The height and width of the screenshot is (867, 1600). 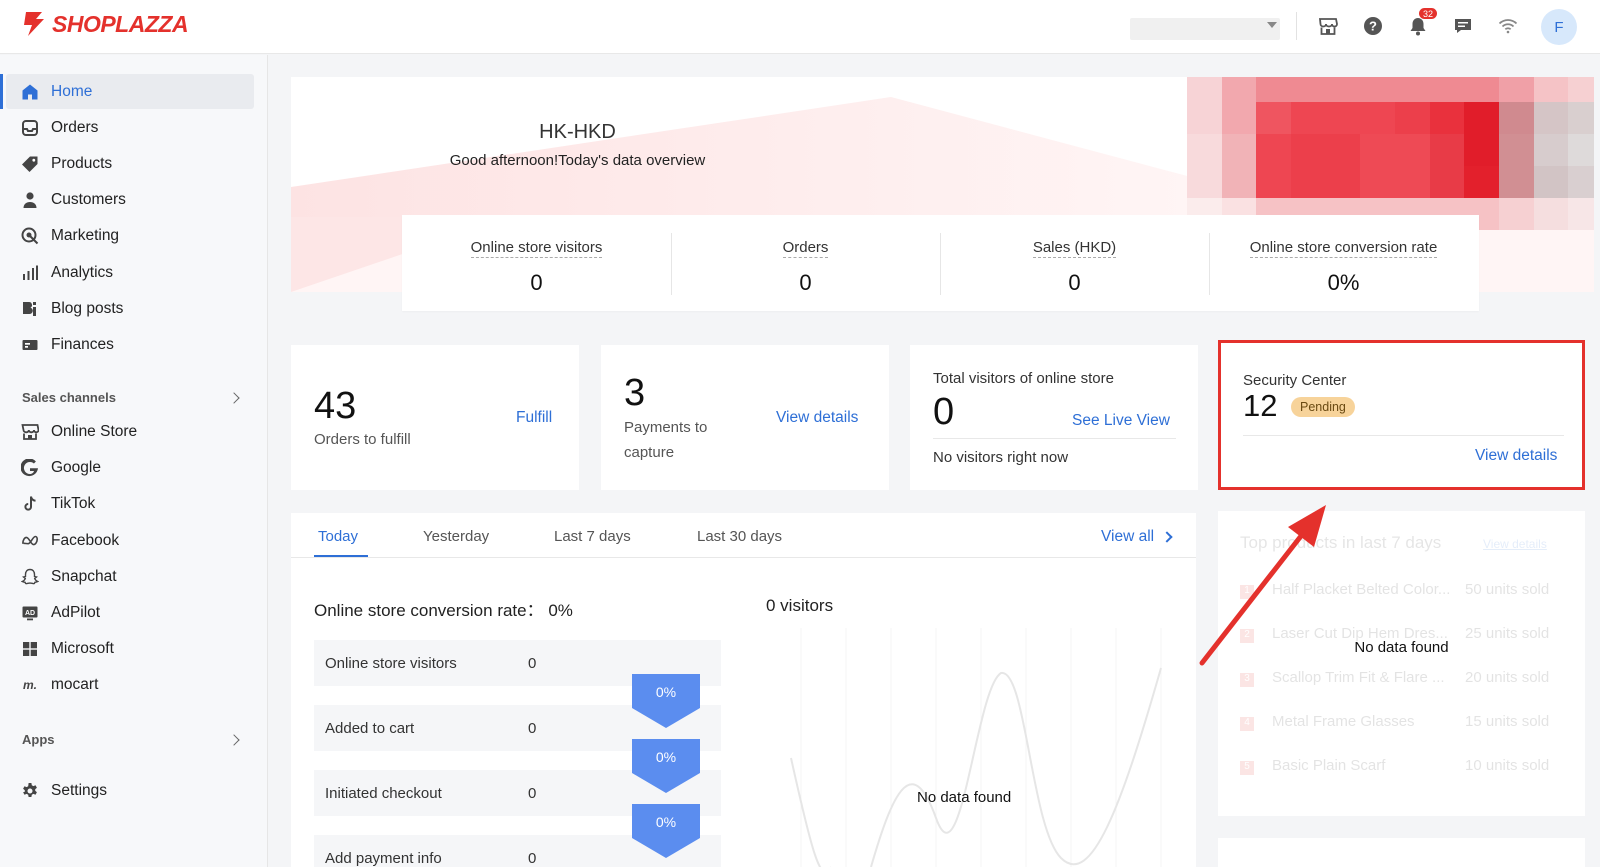 I want to click on fulfill-link: Fulfill, so click(x=534, y=418).